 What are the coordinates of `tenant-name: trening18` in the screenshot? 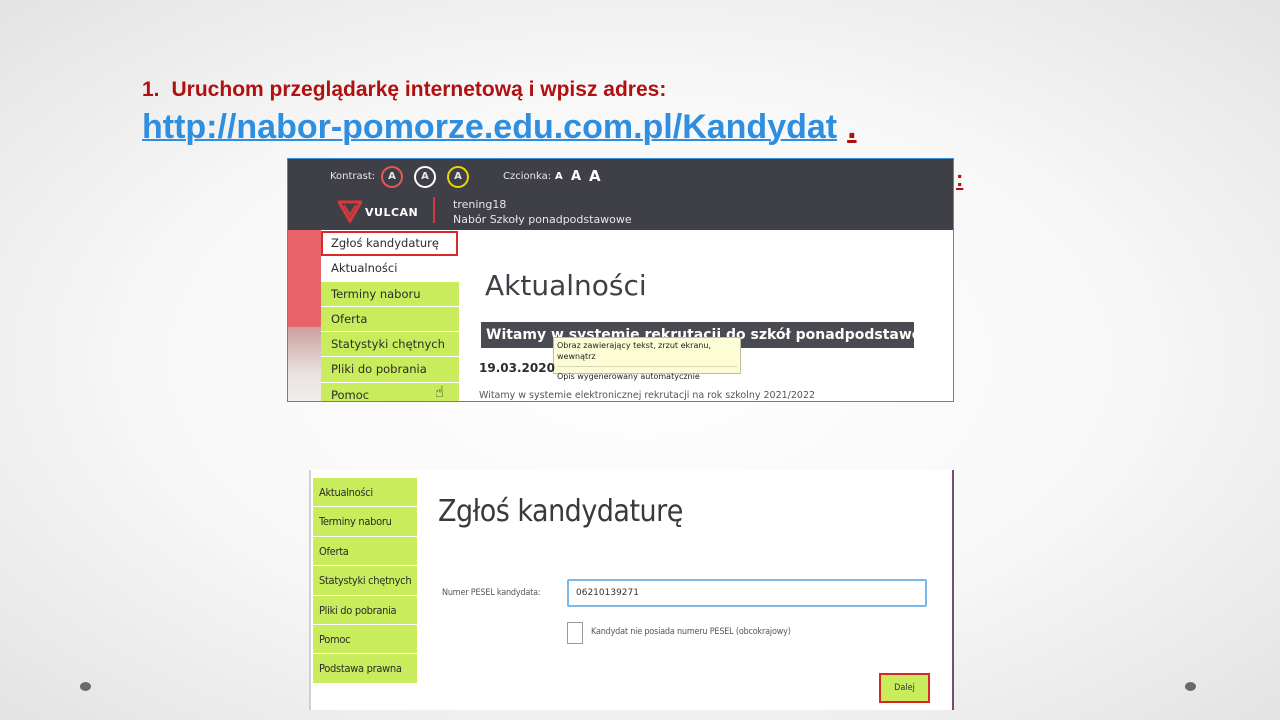 It's located at (480, 204).